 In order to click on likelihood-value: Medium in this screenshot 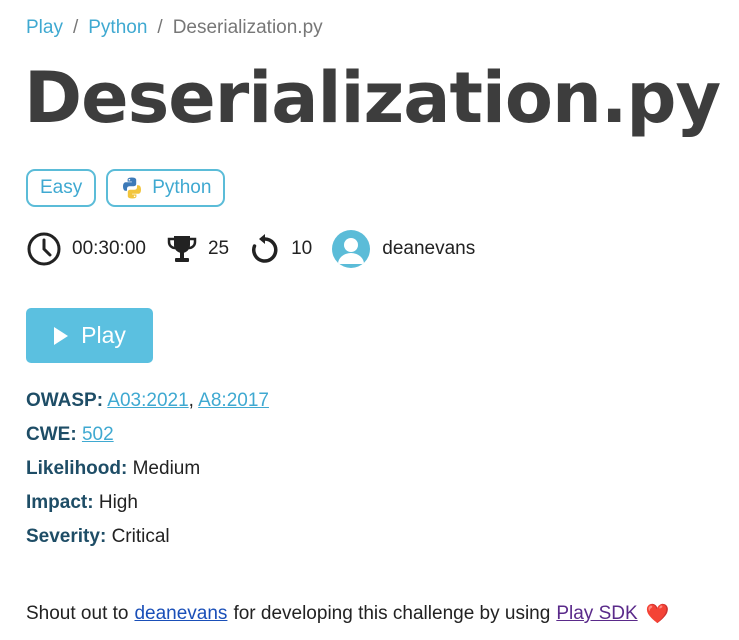, I will do `click(166, 468)`.